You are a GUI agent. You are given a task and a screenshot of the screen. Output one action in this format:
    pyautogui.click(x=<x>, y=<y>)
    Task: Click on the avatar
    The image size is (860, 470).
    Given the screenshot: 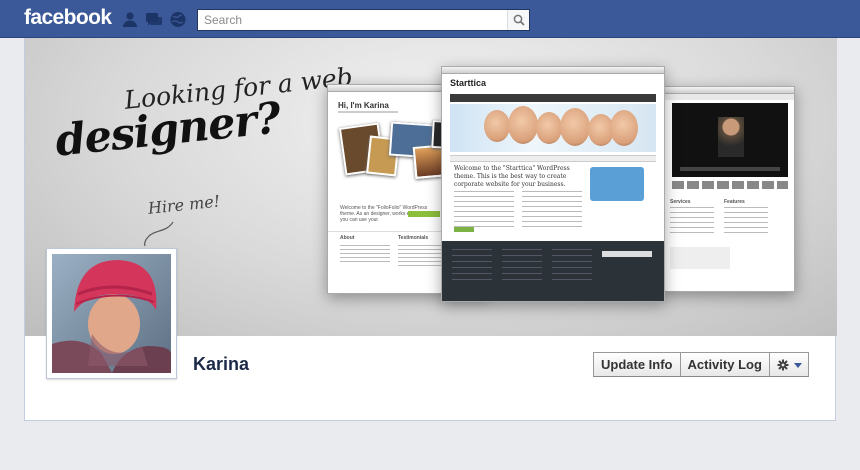 What is the action you would take?
    pyautogui.click(x=111, y=313)
    